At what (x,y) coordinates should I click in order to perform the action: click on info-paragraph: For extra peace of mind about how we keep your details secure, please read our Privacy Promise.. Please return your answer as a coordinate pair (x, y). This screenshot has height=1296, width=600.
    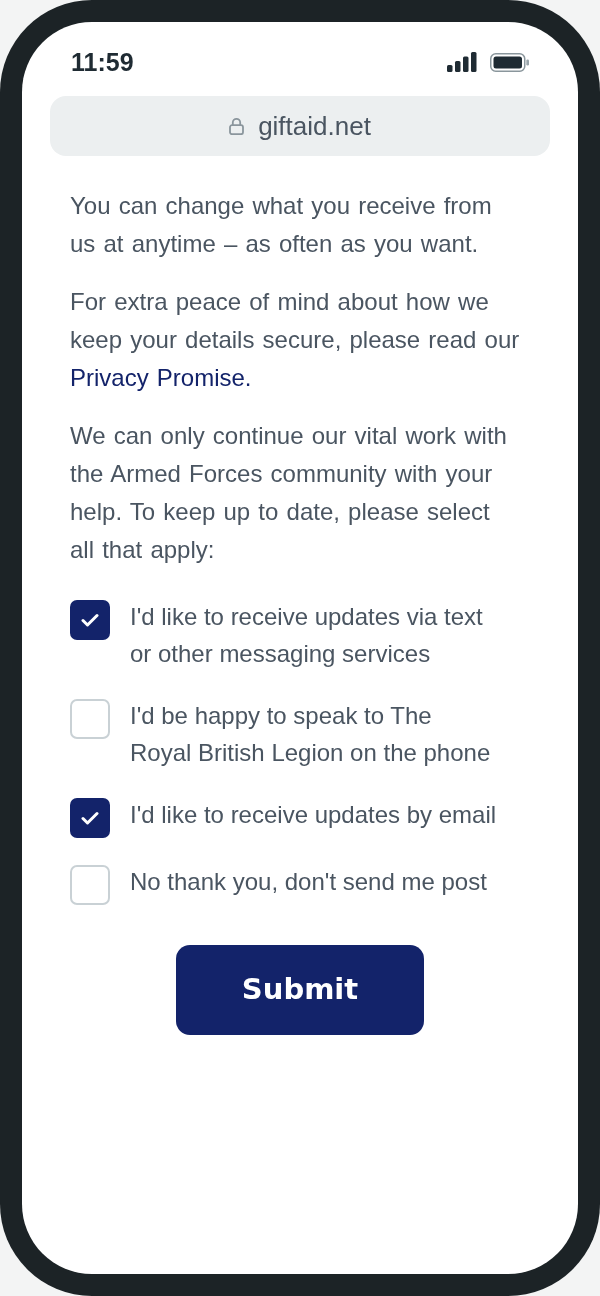
    Looking at the image, I should click on (295, 340).